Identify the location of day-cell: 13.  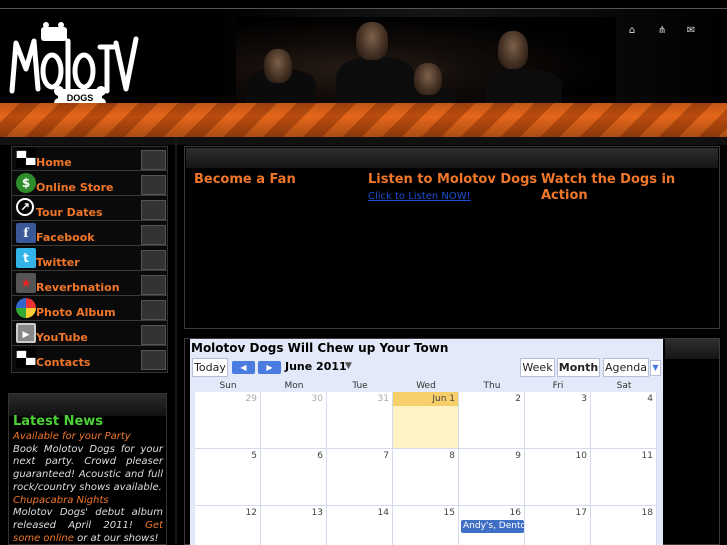
(294, 525).